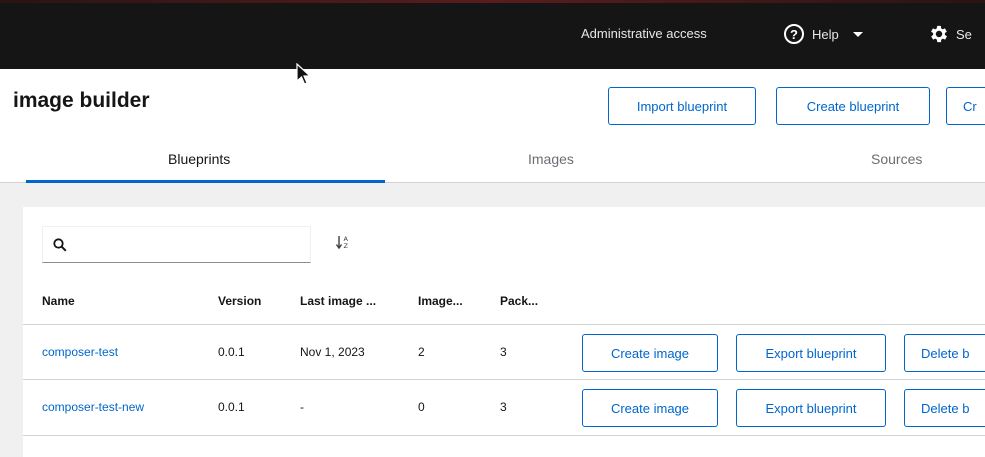 This screenshot has width=985, height=457. Describe the element at coordinates (853, 106) in the screenshot. I see `create-blueprint-button: Create blueprint` at that location.